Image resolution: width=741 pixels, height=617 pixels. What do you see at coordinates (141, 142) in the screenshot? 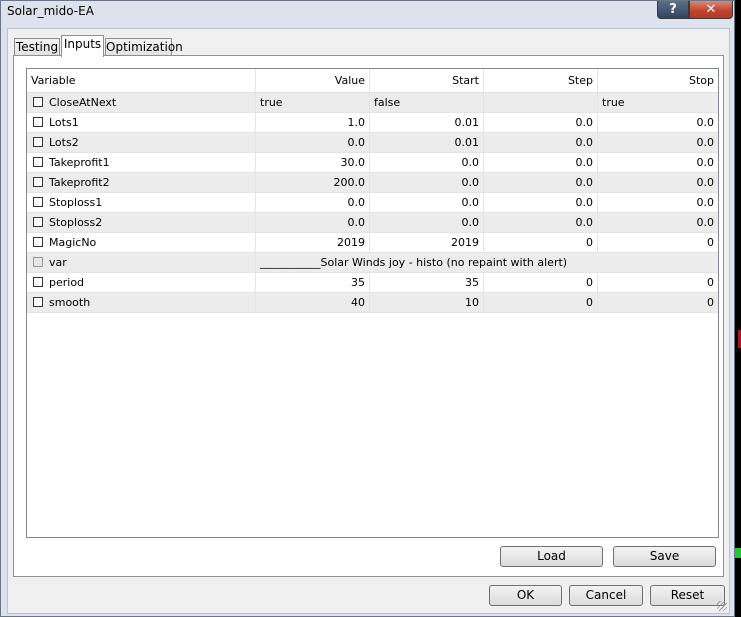
I see `variable-cell: Lots2` at bounding box center [141, 142].